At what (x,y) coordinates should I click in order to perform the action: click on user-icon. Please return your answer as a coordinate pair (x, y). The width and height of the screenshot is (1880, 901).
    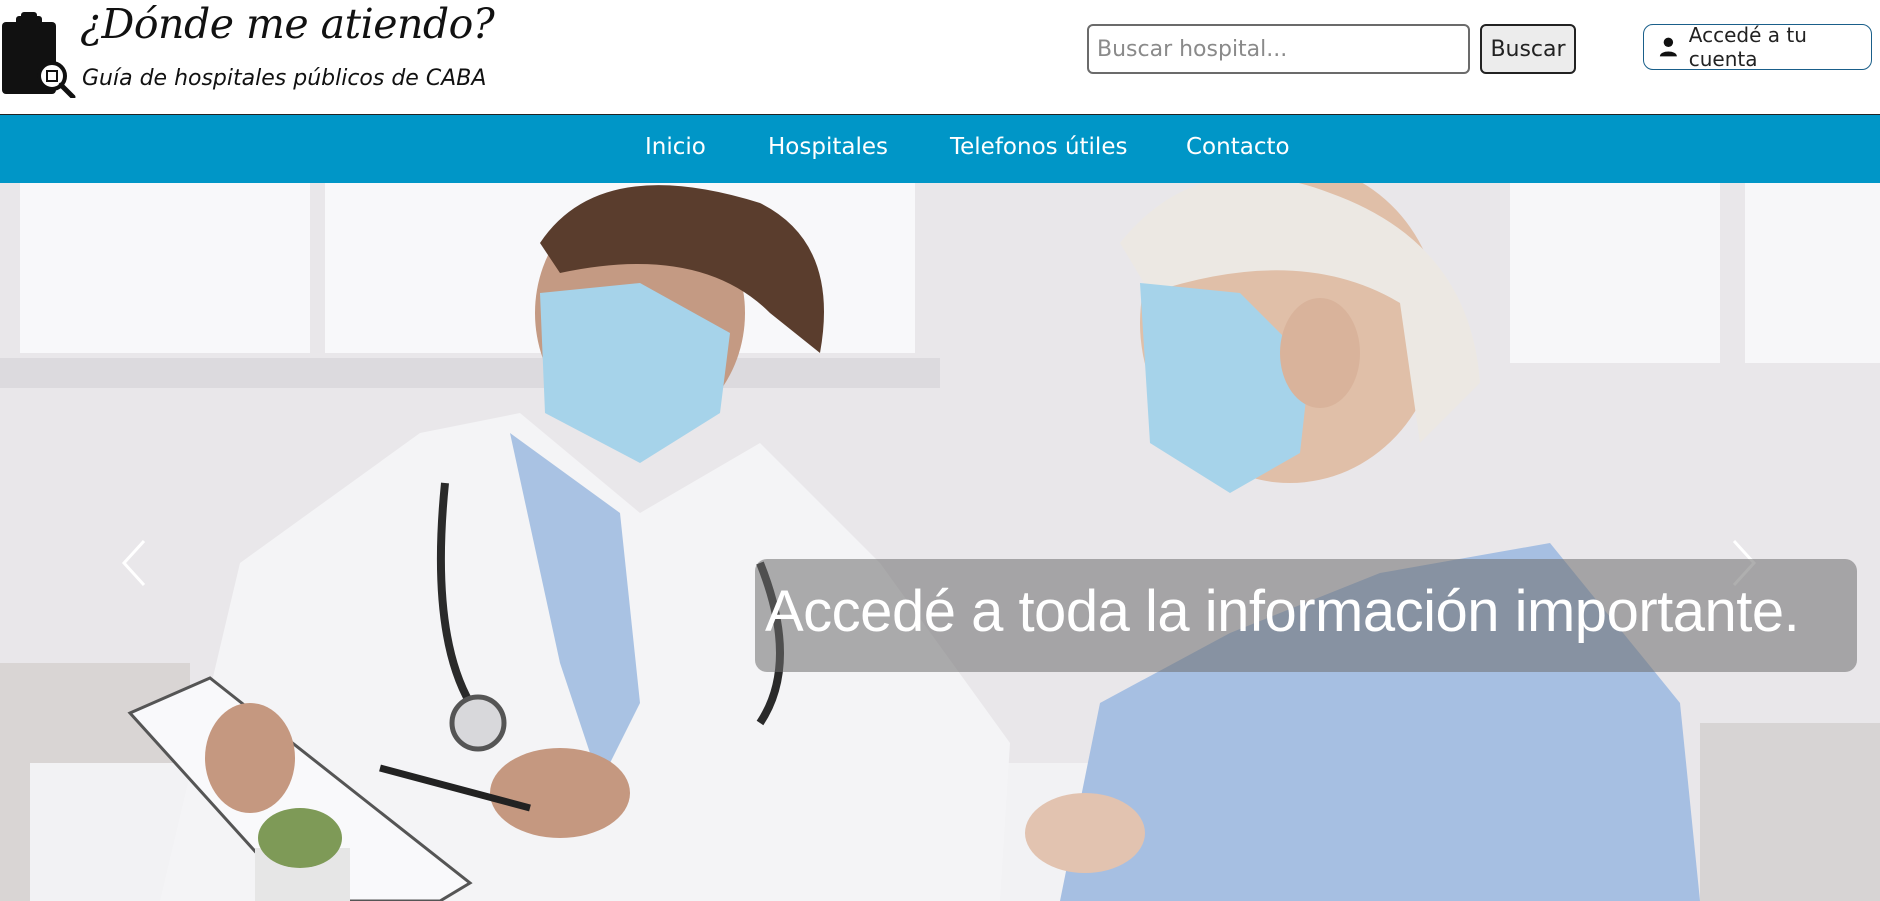
    Looking at the image, I should click on (1668, 47).